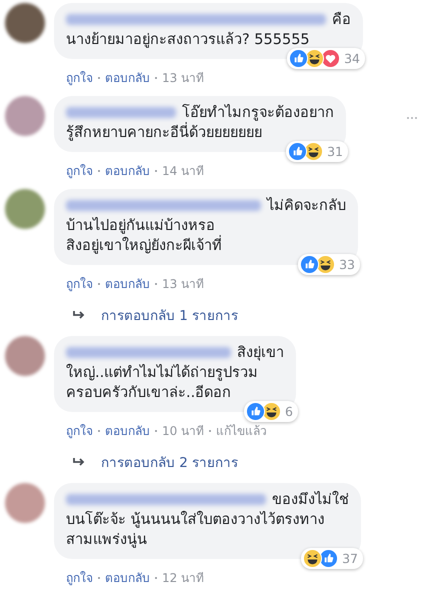 Image resolution: width=422 pixels, height=601 pixels. I want to click on reaction-summary: 6, so click(271, 411).